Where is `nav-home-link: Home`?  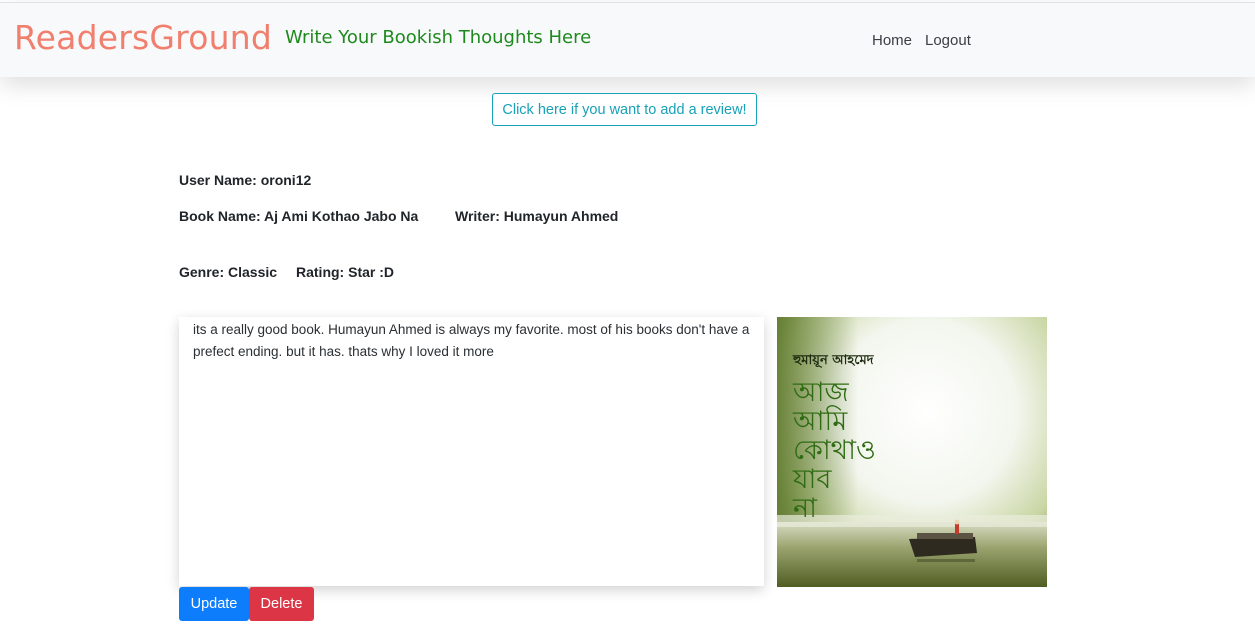
nav-home-link: Home is located at coordinates (892, 40).